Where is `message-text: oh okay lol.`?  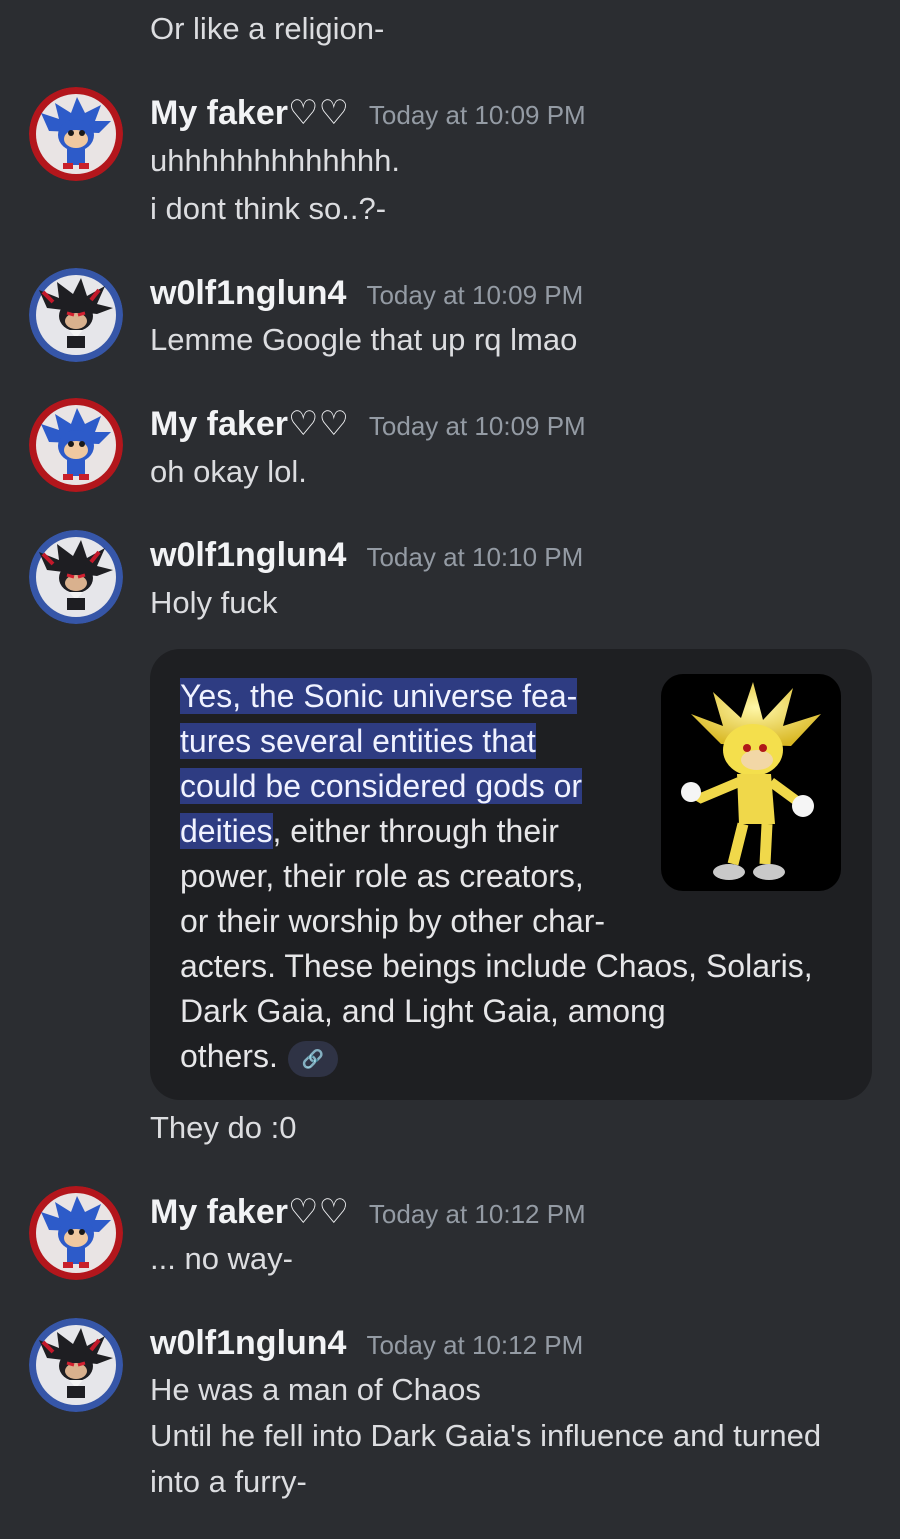
message-text: oh okay lol. is located at coordinates (228, 471).